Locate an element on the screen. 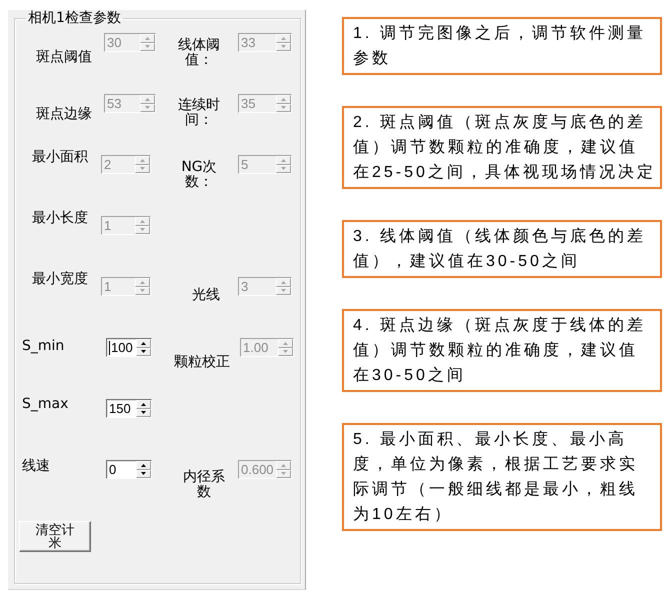 This screenshot has width=672, height=601. number-field: 100 is located at coordinates (129, 347).